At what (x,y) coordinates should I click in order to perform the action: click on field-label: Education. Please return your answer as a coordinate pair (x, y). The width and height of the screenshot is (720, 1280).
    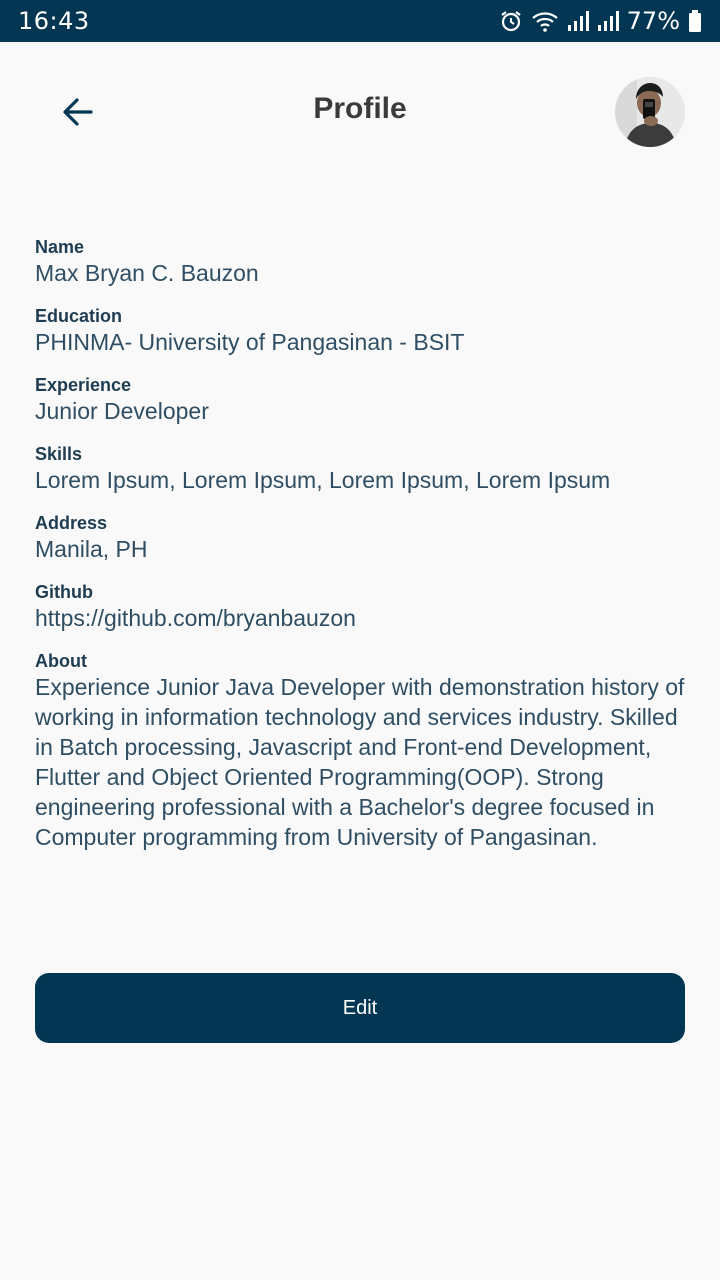
    Looking at the image, I should click on (79, 316).